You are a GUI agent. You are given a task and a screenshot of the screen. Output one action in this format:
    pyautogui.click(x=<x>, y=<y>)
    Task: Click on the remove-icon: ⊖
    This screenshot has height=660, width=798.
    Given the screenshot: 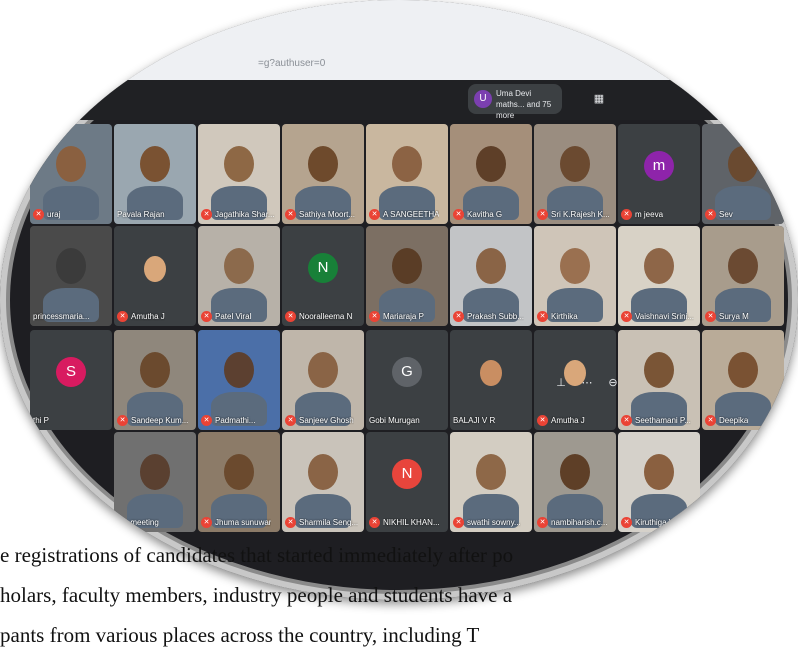 What is the action you would take?
    pyautogui.click(x=613, y=383)
    